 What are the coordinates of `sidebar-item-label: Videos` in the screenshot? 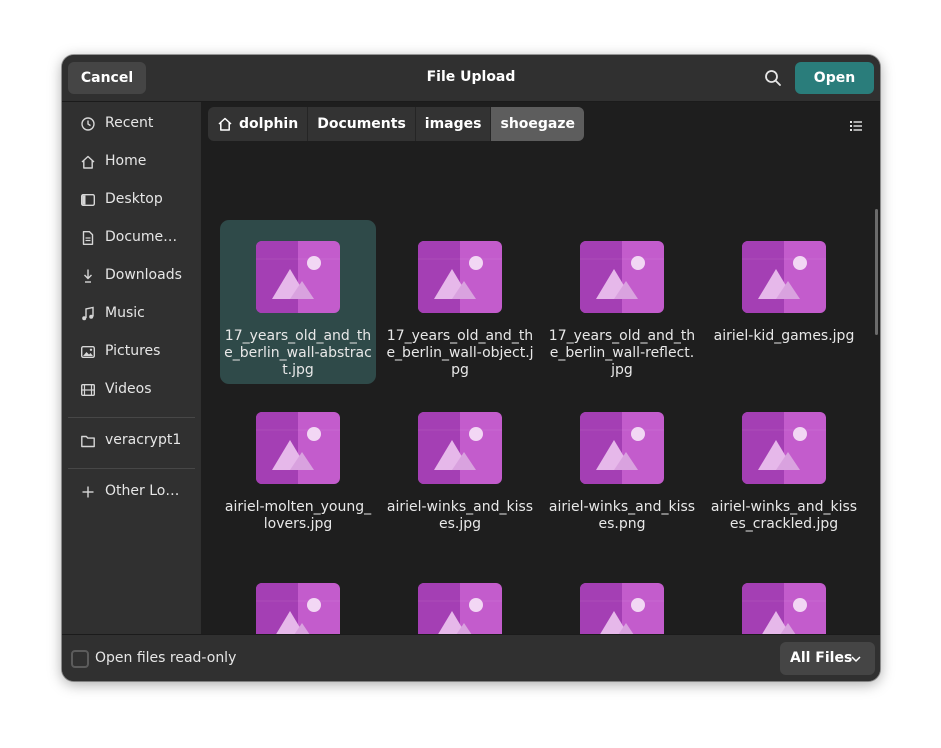 It's located at (128, 389).